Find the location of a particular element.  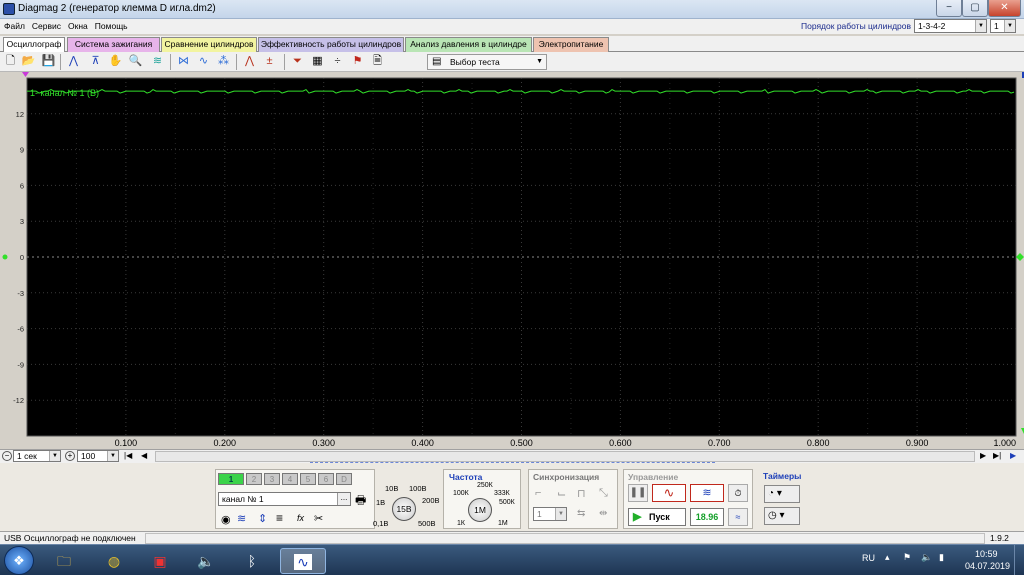

save-icon: 💾 is located at coordinates (48, 61).